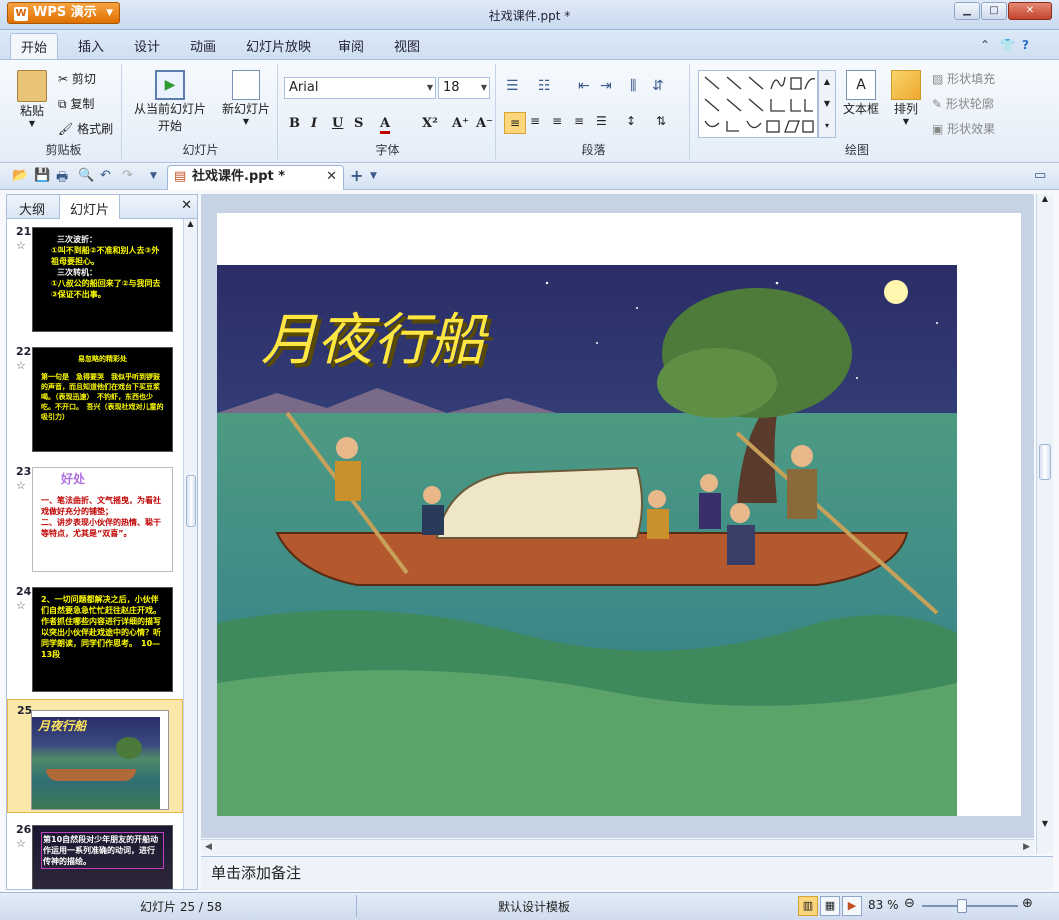  I want to click on customize-toolbar-icon: ▼, so click(153, 176).